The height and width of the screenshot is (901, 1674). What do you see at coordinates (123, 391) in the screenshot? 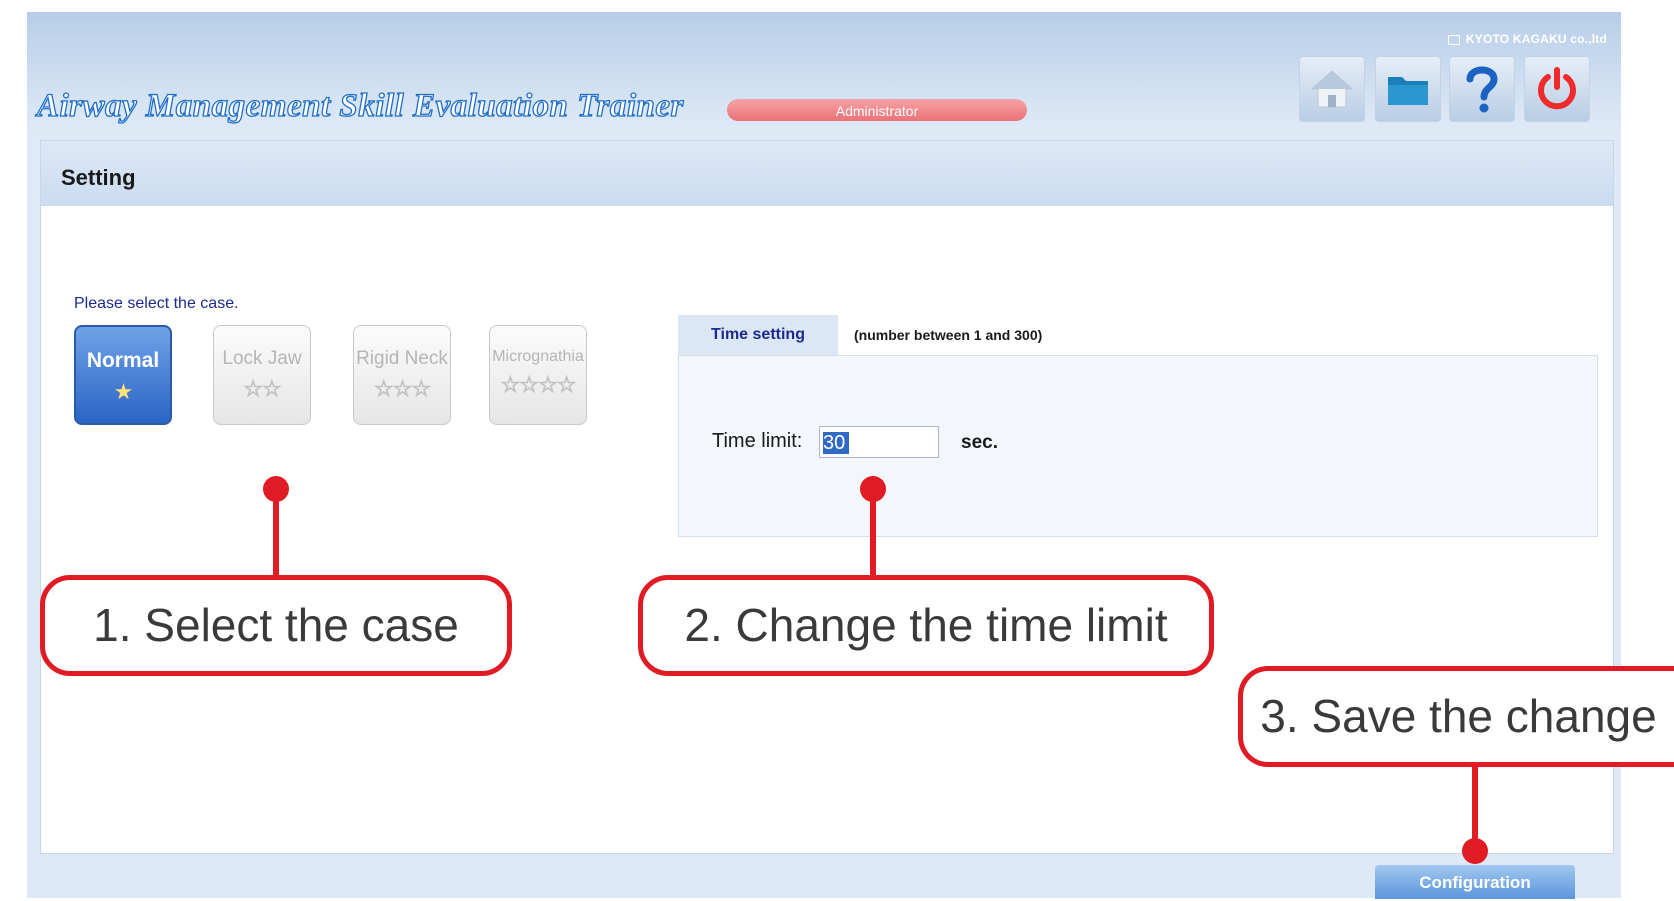
I see `star-icon: ★` at bounding box center [123, 391].